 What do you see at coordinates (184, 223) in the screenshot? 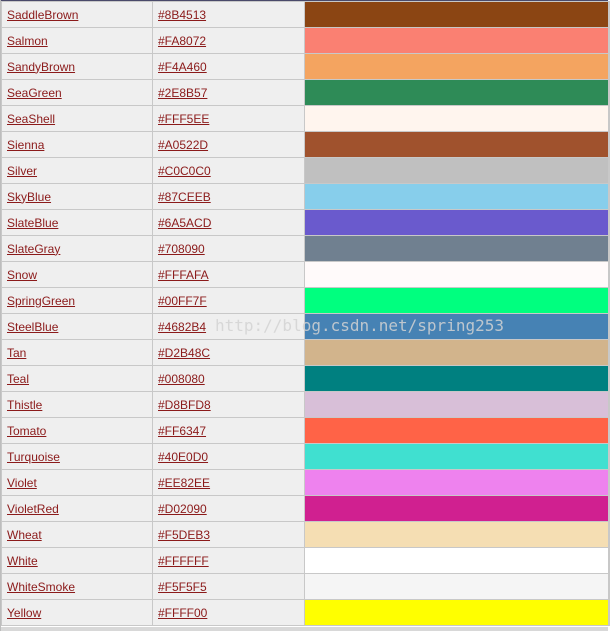
I see `color-hex-link: #6A5ACD` at bounding box center [184, 223].